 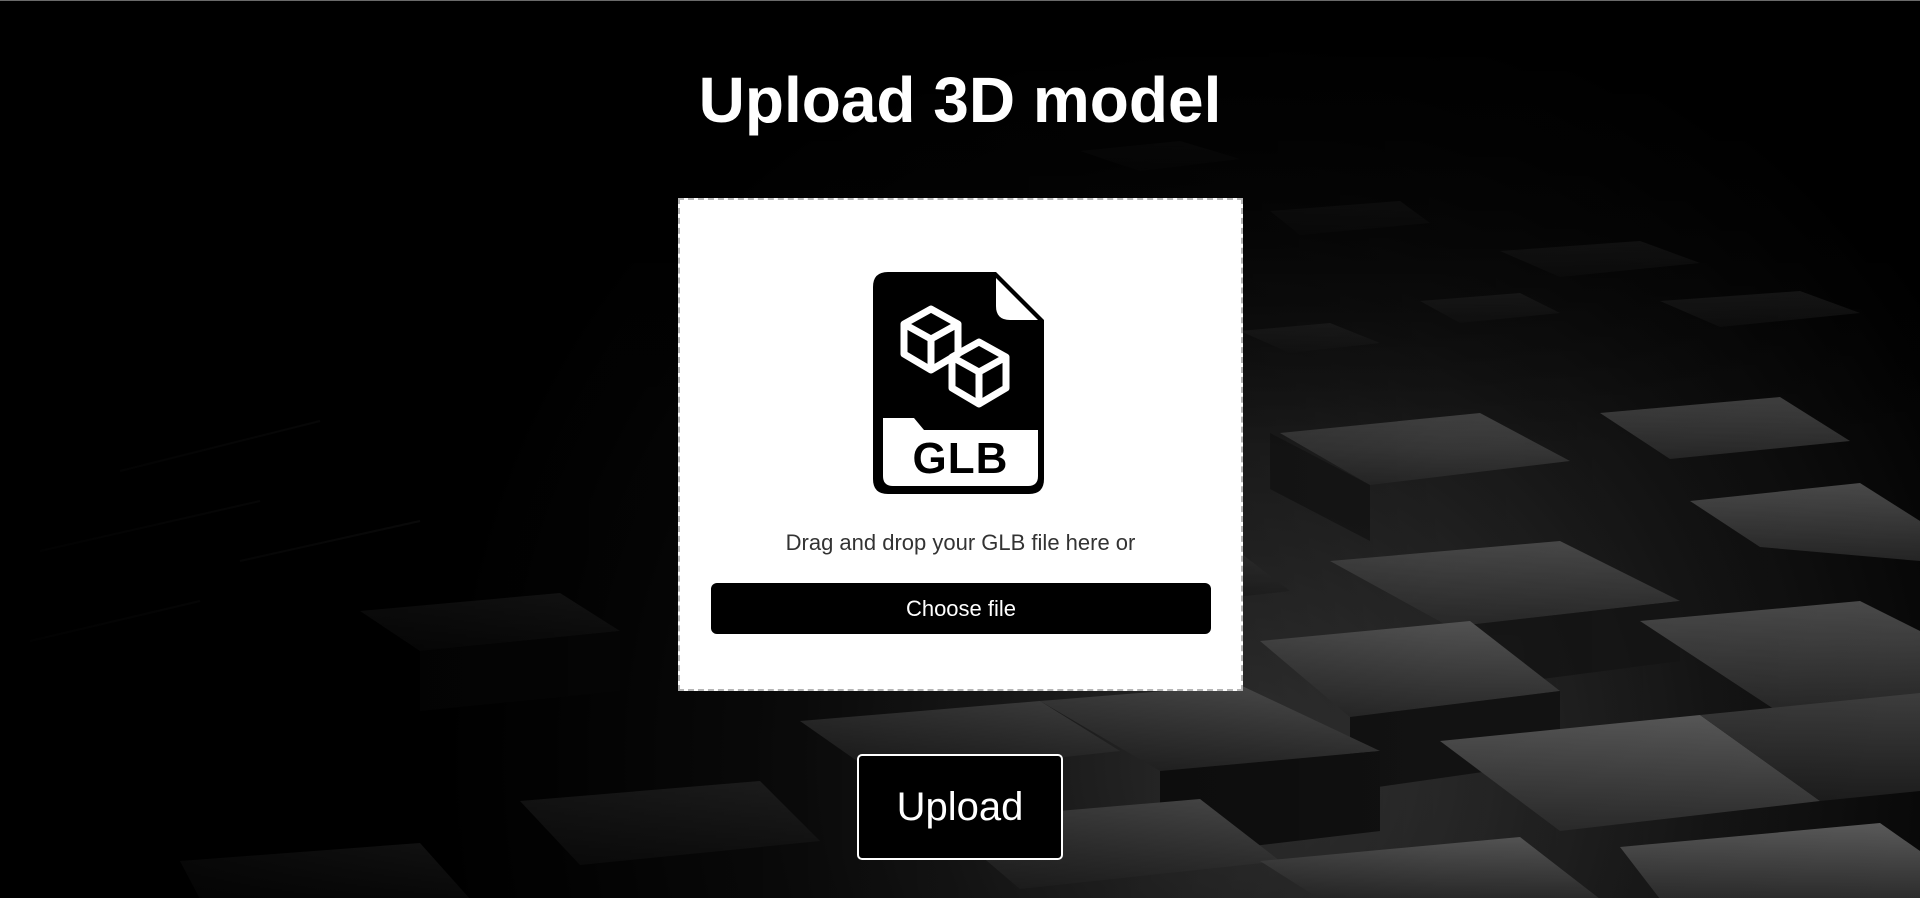 What do you see at coordinates (960, 807) in the screenshot?
I see `upload-button: Upload` at bounding box center [960, 807].